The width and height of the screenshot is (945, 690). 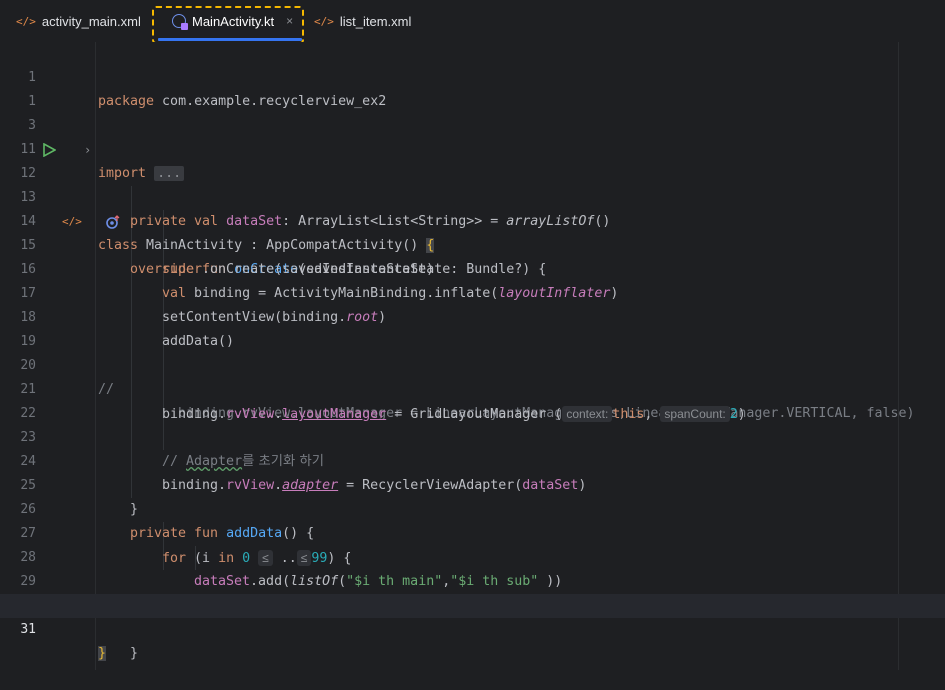 What do you see at coordinates (472, 627) in the screenshot?
I see `code-line-current: 31 }` at bounding box center [472, 627].